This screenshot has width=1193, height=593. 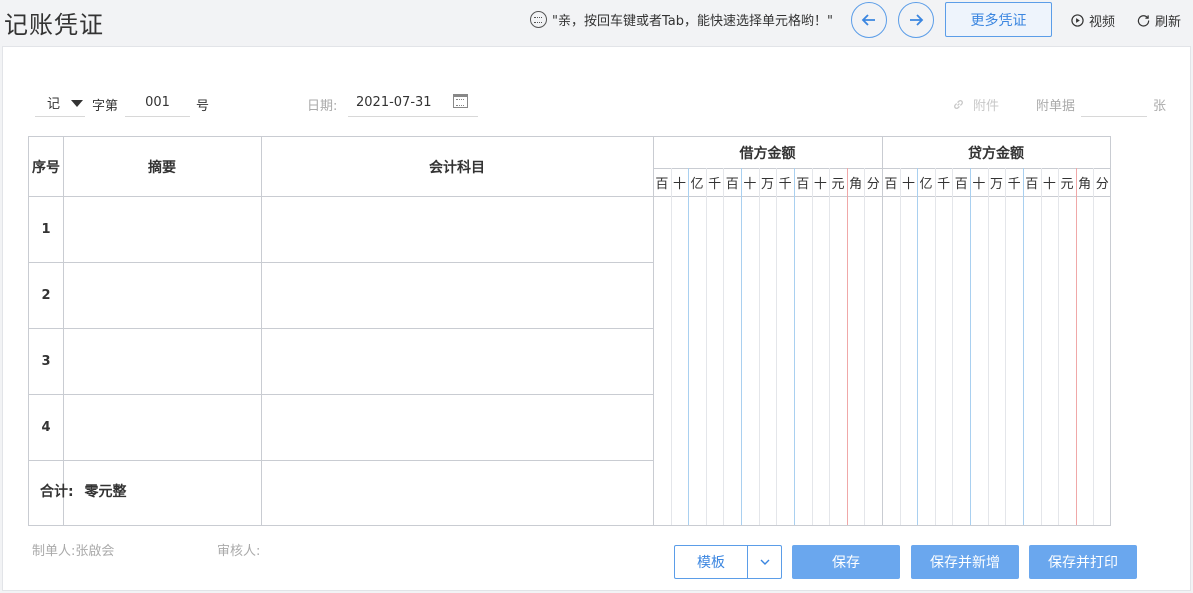 I want to click on credit-digit-header: 万, so click(x=997, y=184).